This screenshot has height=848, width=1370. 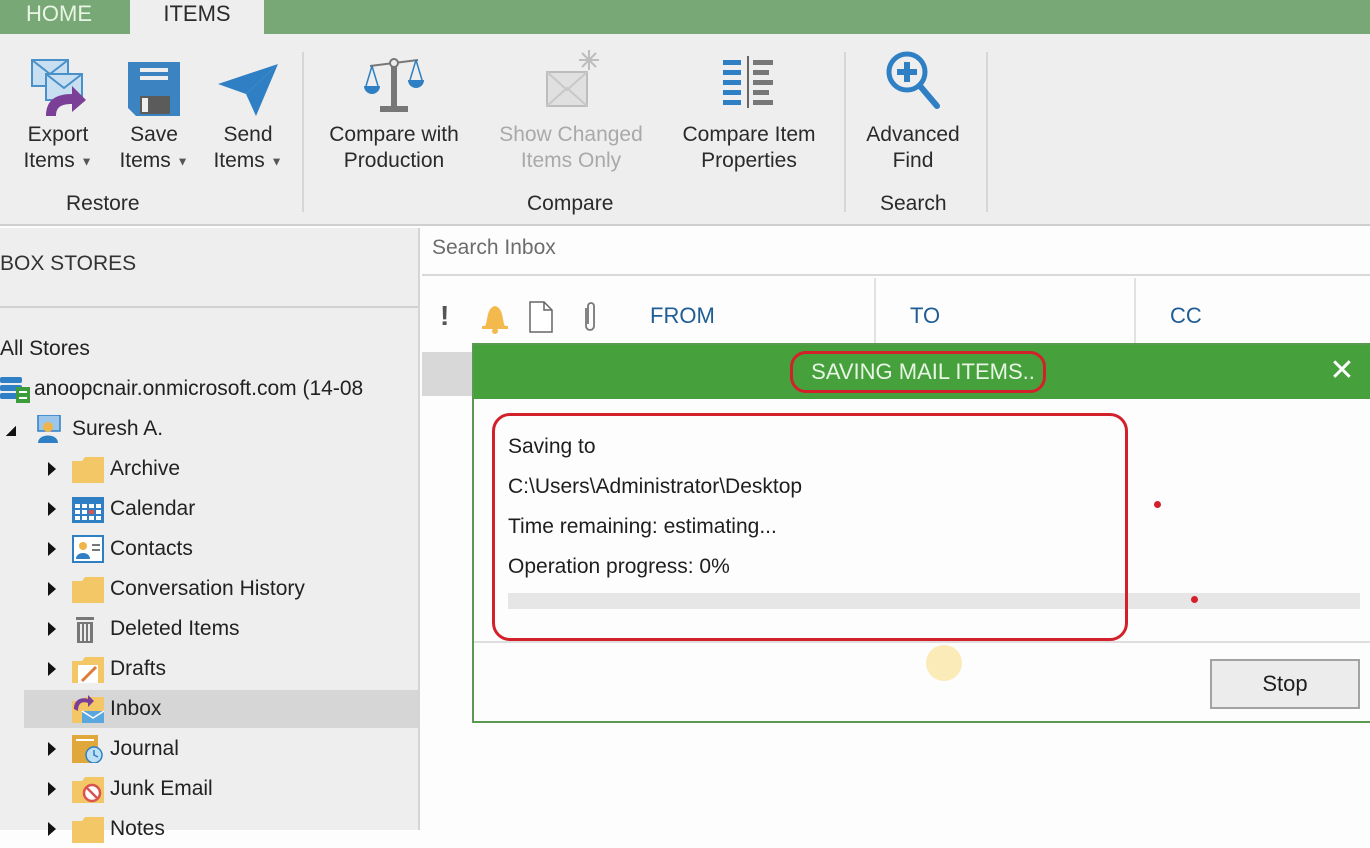 I want to click on folder-notes: Notes, so click(x=209, y=829).